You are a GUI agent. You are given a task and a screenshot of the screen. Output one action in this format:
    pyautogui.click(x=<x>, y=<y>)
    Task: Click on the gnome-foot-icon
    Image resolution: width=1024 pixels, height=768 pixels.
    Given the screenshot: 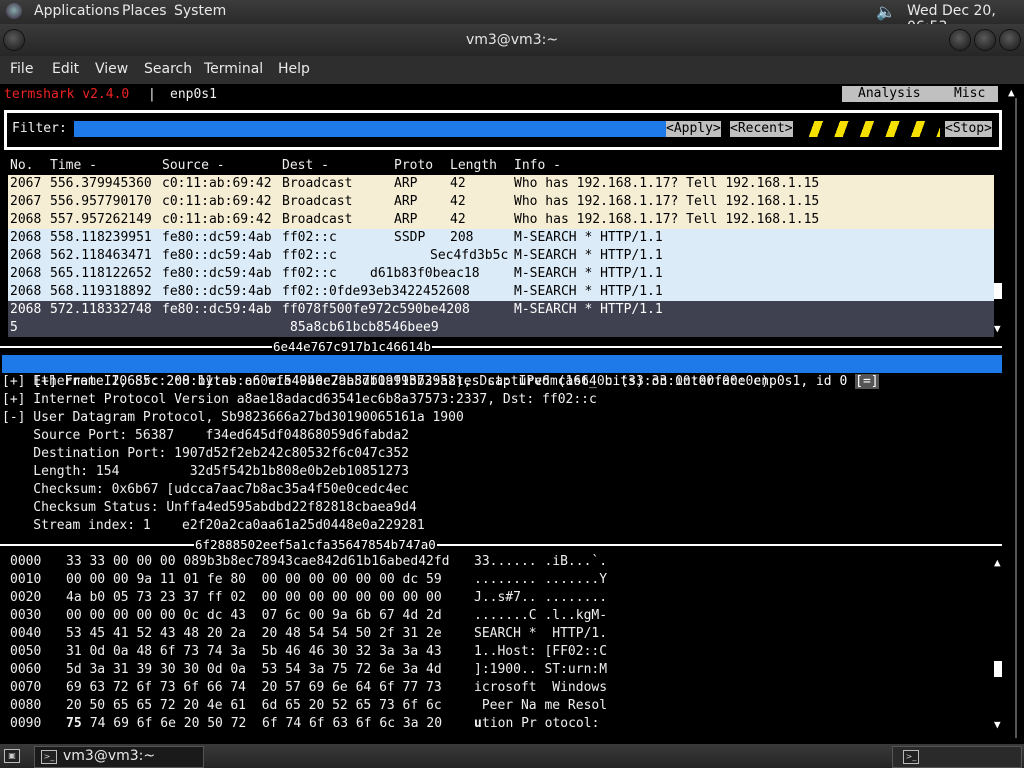 What is the action you would take?
    pyautogui.click(x=14, y=11)
    